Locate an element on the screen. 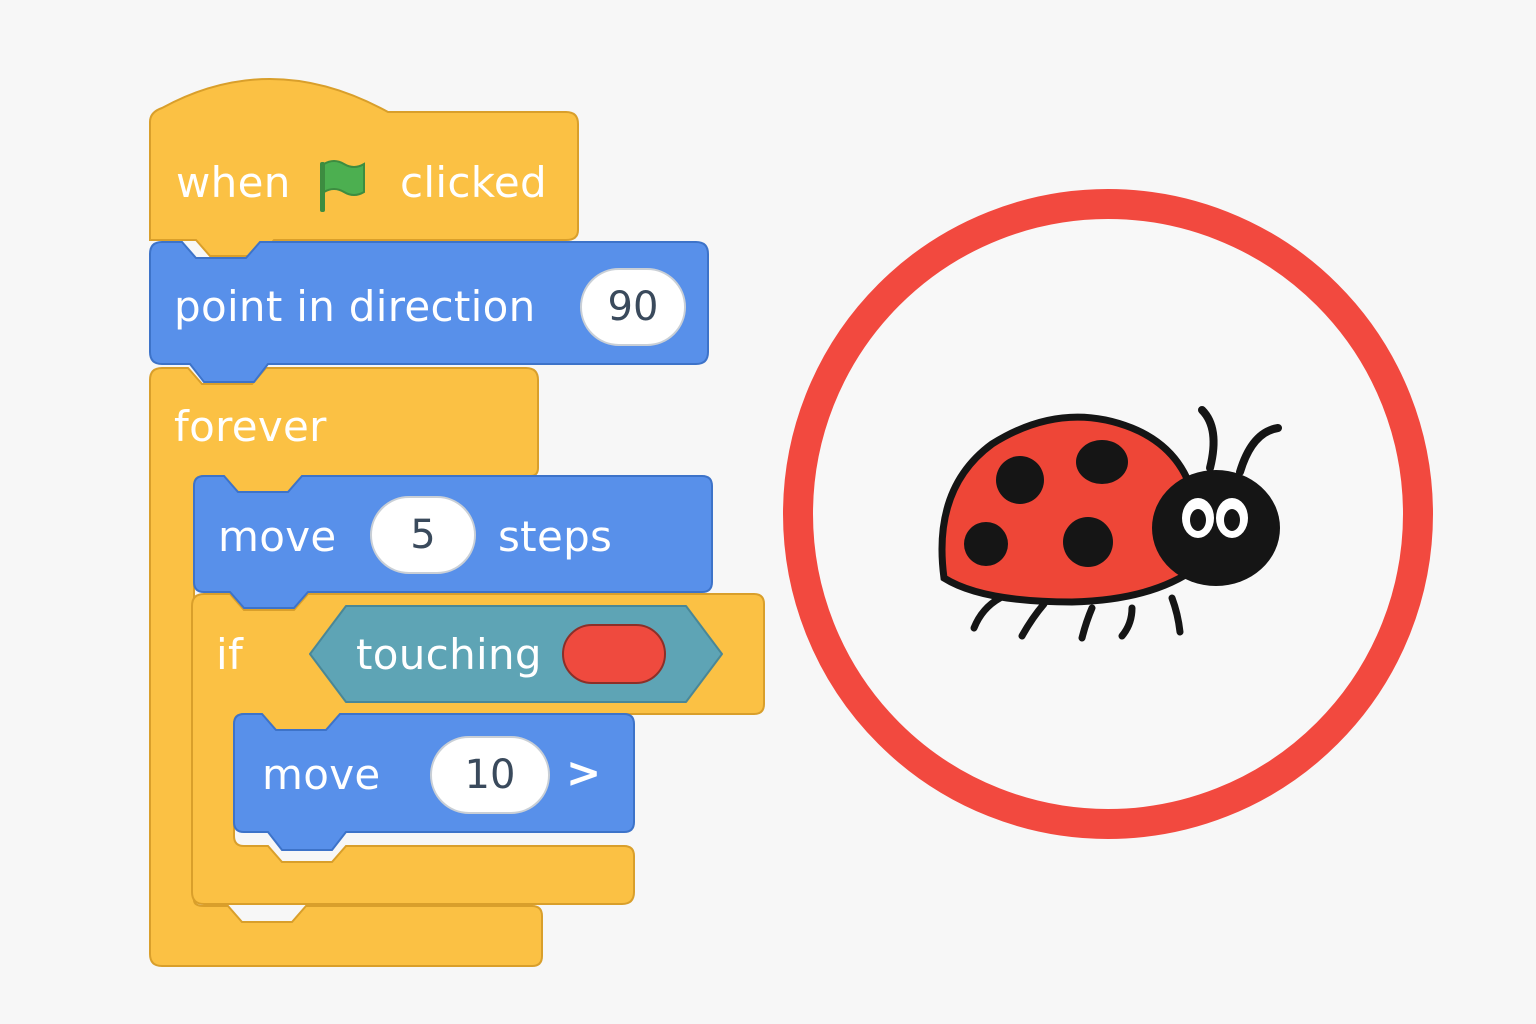 The width and height of the screenshot is (1536, 1024). clicked-label: clicked is located at coordinates (473, 182).